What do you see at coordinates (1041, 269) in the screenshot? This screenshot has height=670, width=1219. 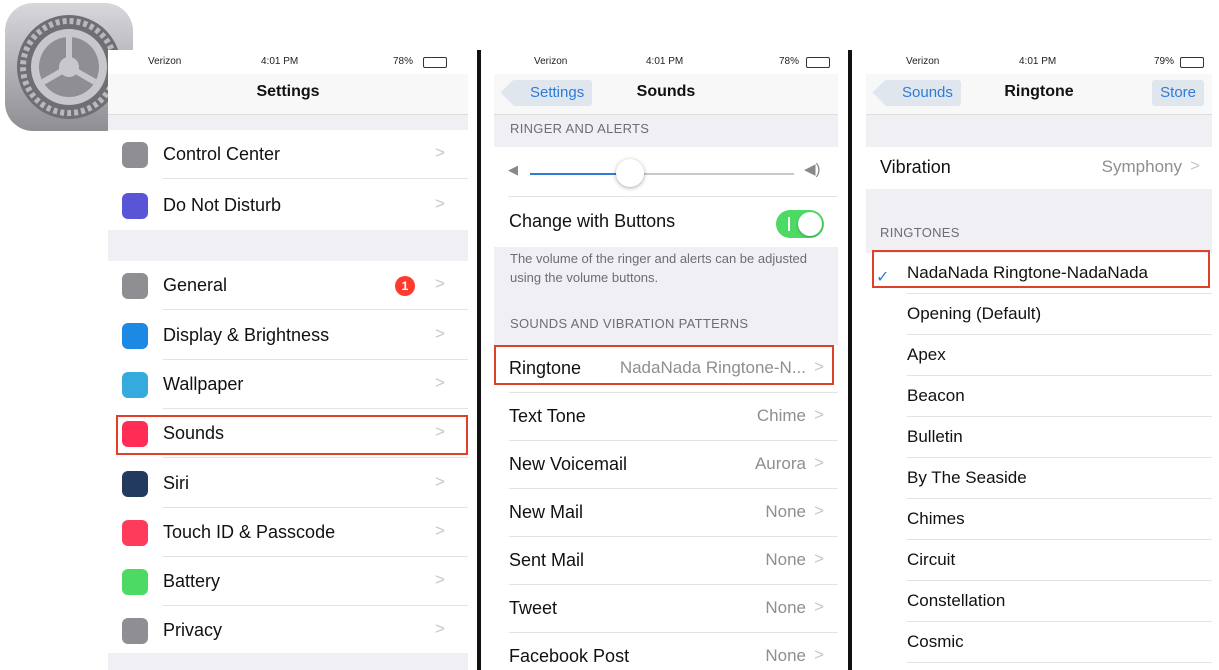 I see `selected-ringtone-highlight` at bounding box center [1041, 269].